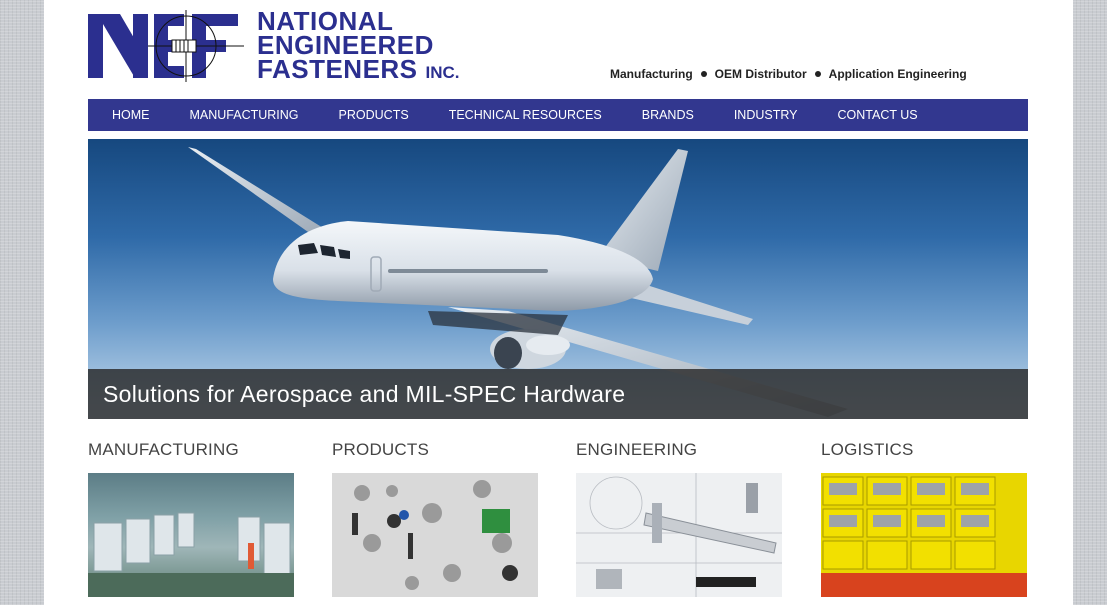  I want to click on nav-products: PRODUCTS, so click(374, 115).